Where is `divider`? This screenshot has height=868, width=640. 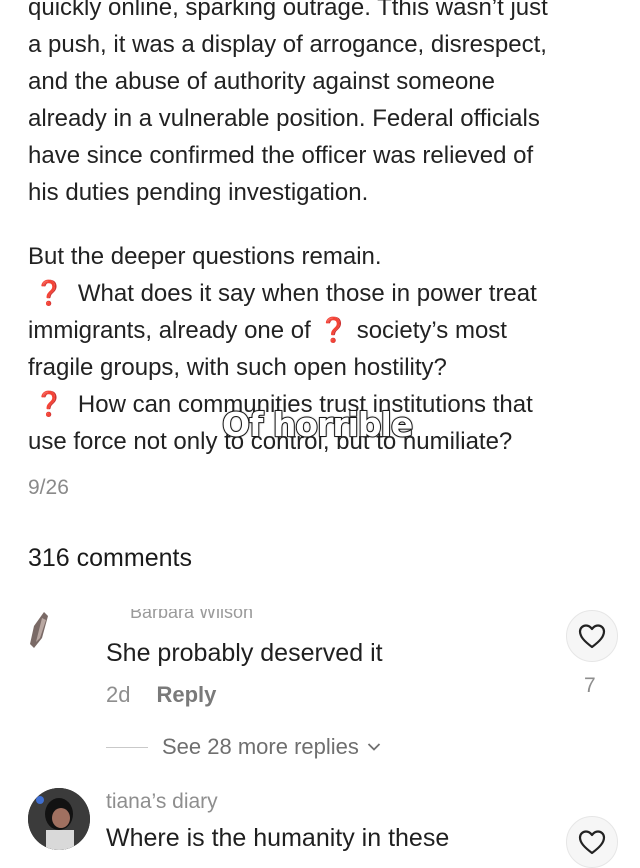 divider is located at coordinates (127, 747).